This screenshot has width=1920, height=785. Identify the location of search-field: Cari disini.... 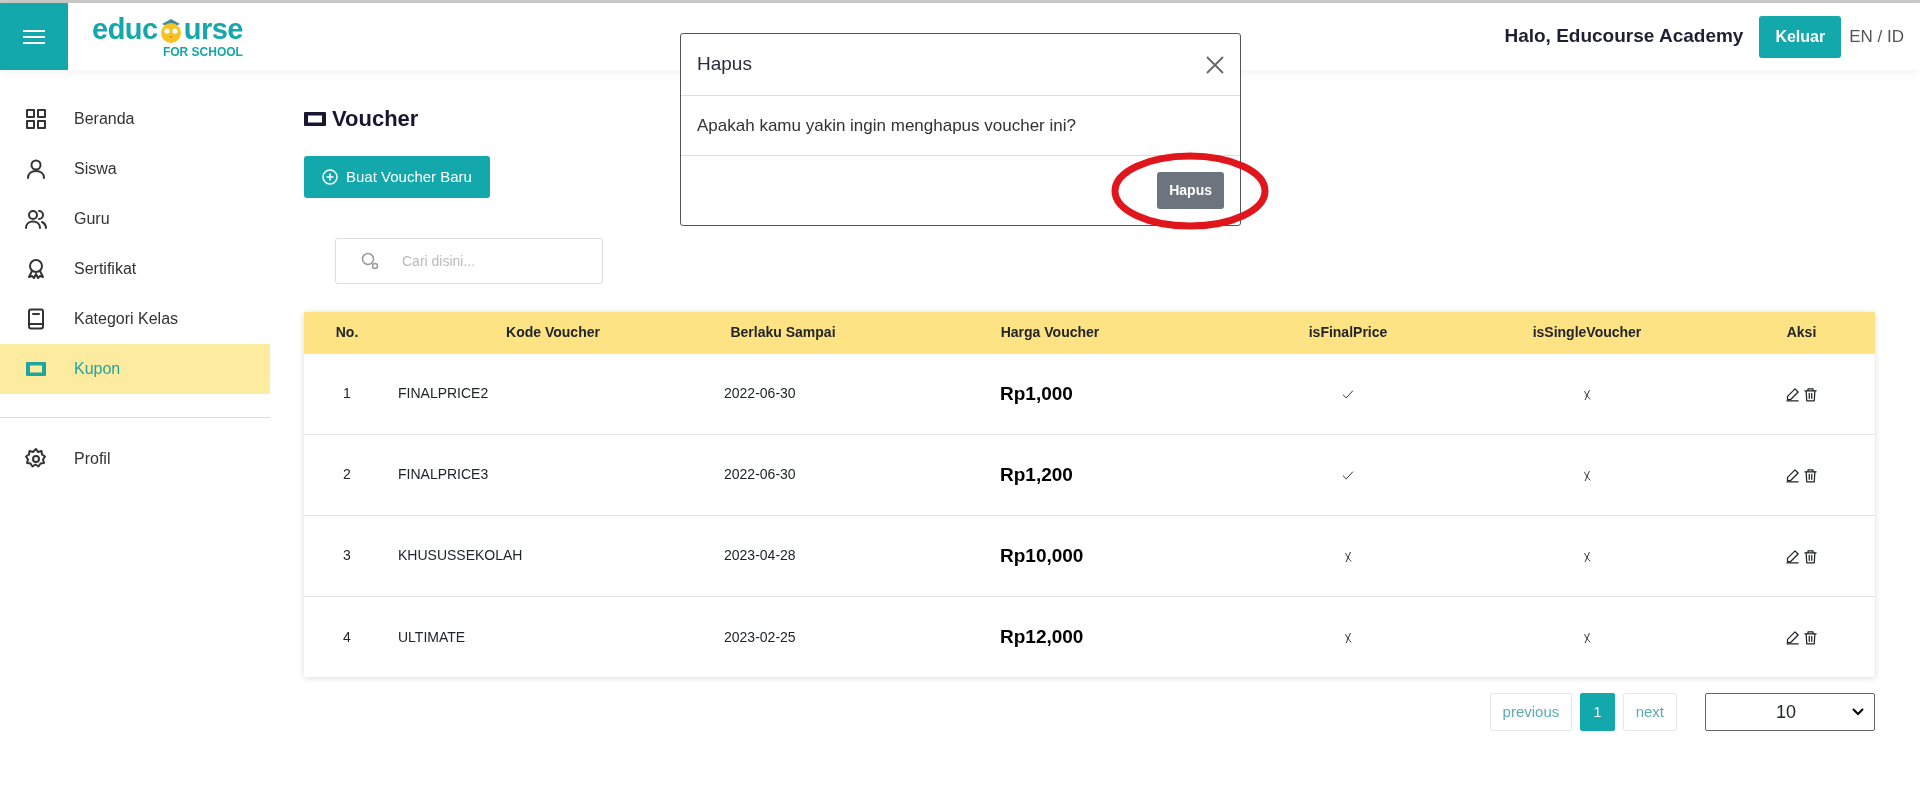
(469, 261).